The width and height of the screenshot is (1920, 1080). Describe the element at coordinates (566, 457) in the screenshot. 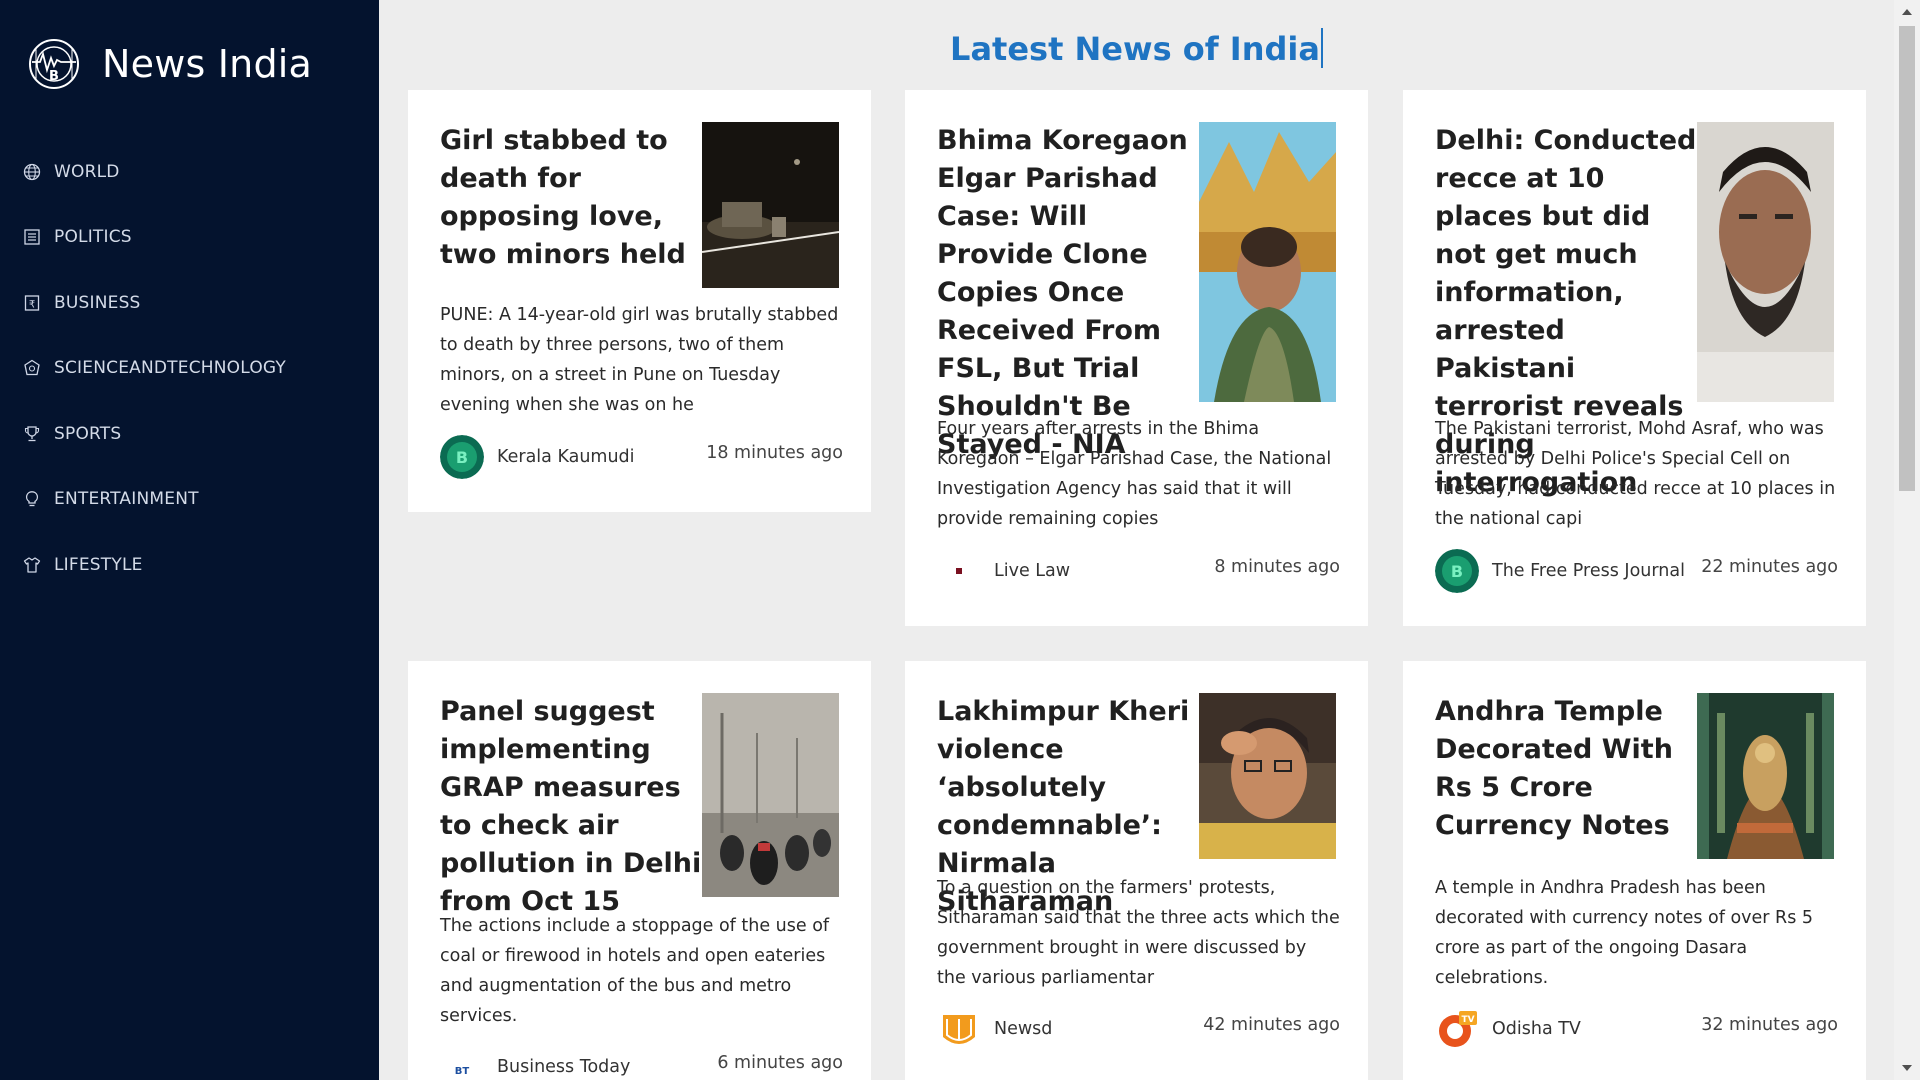

I see `source-name: Kerala Kaumudi` at that location.